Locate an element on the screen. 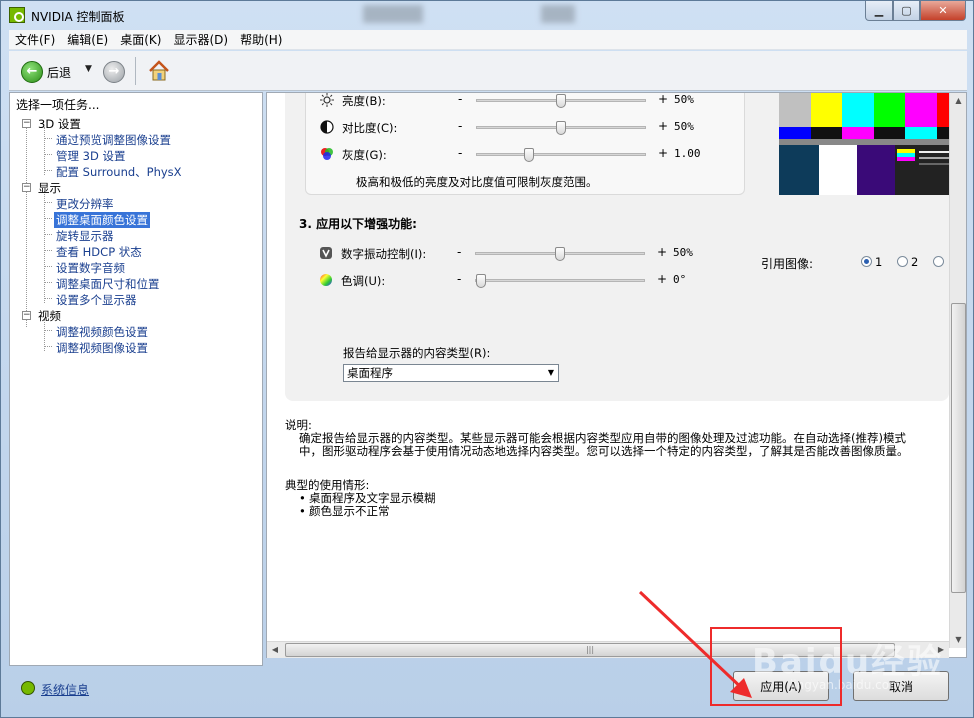  hue-decrease-button: - is located at coordinates (459, 279).